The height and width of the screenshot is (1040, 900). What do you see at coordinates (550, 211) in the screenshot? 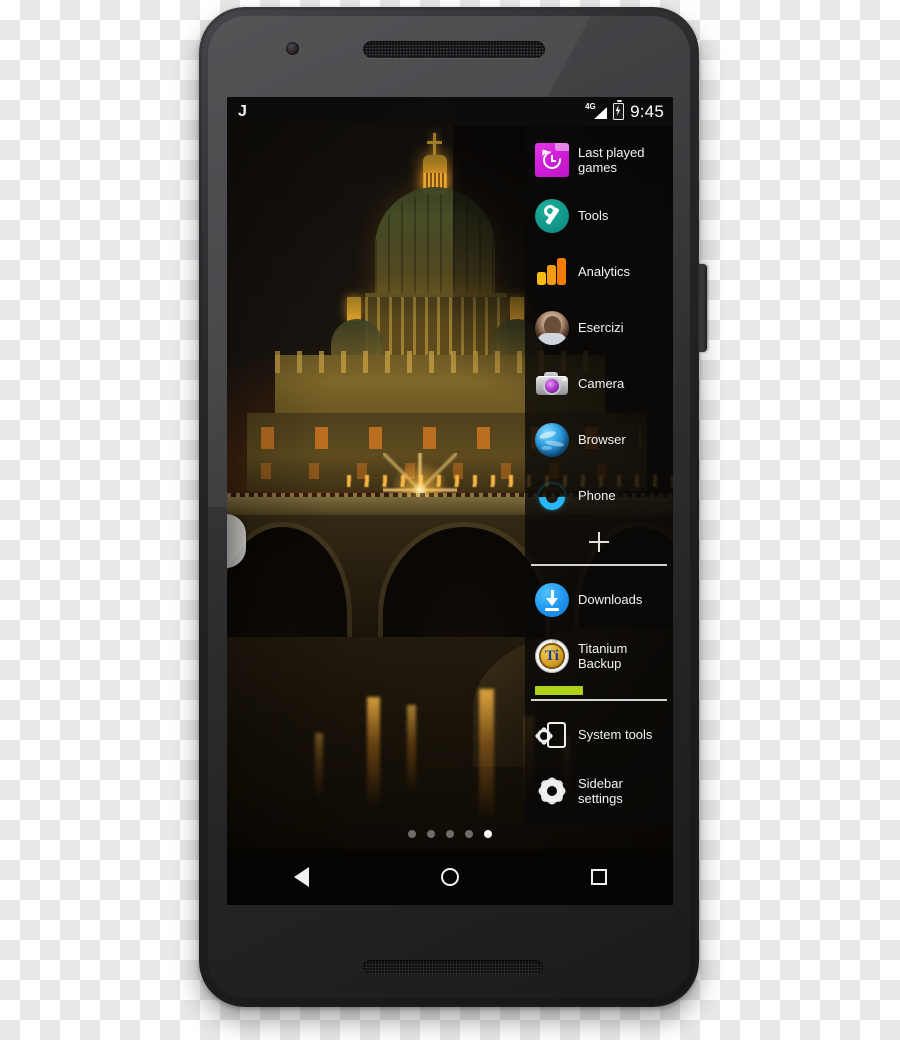
I see `wrench-head` at bounding box center [550, 211].